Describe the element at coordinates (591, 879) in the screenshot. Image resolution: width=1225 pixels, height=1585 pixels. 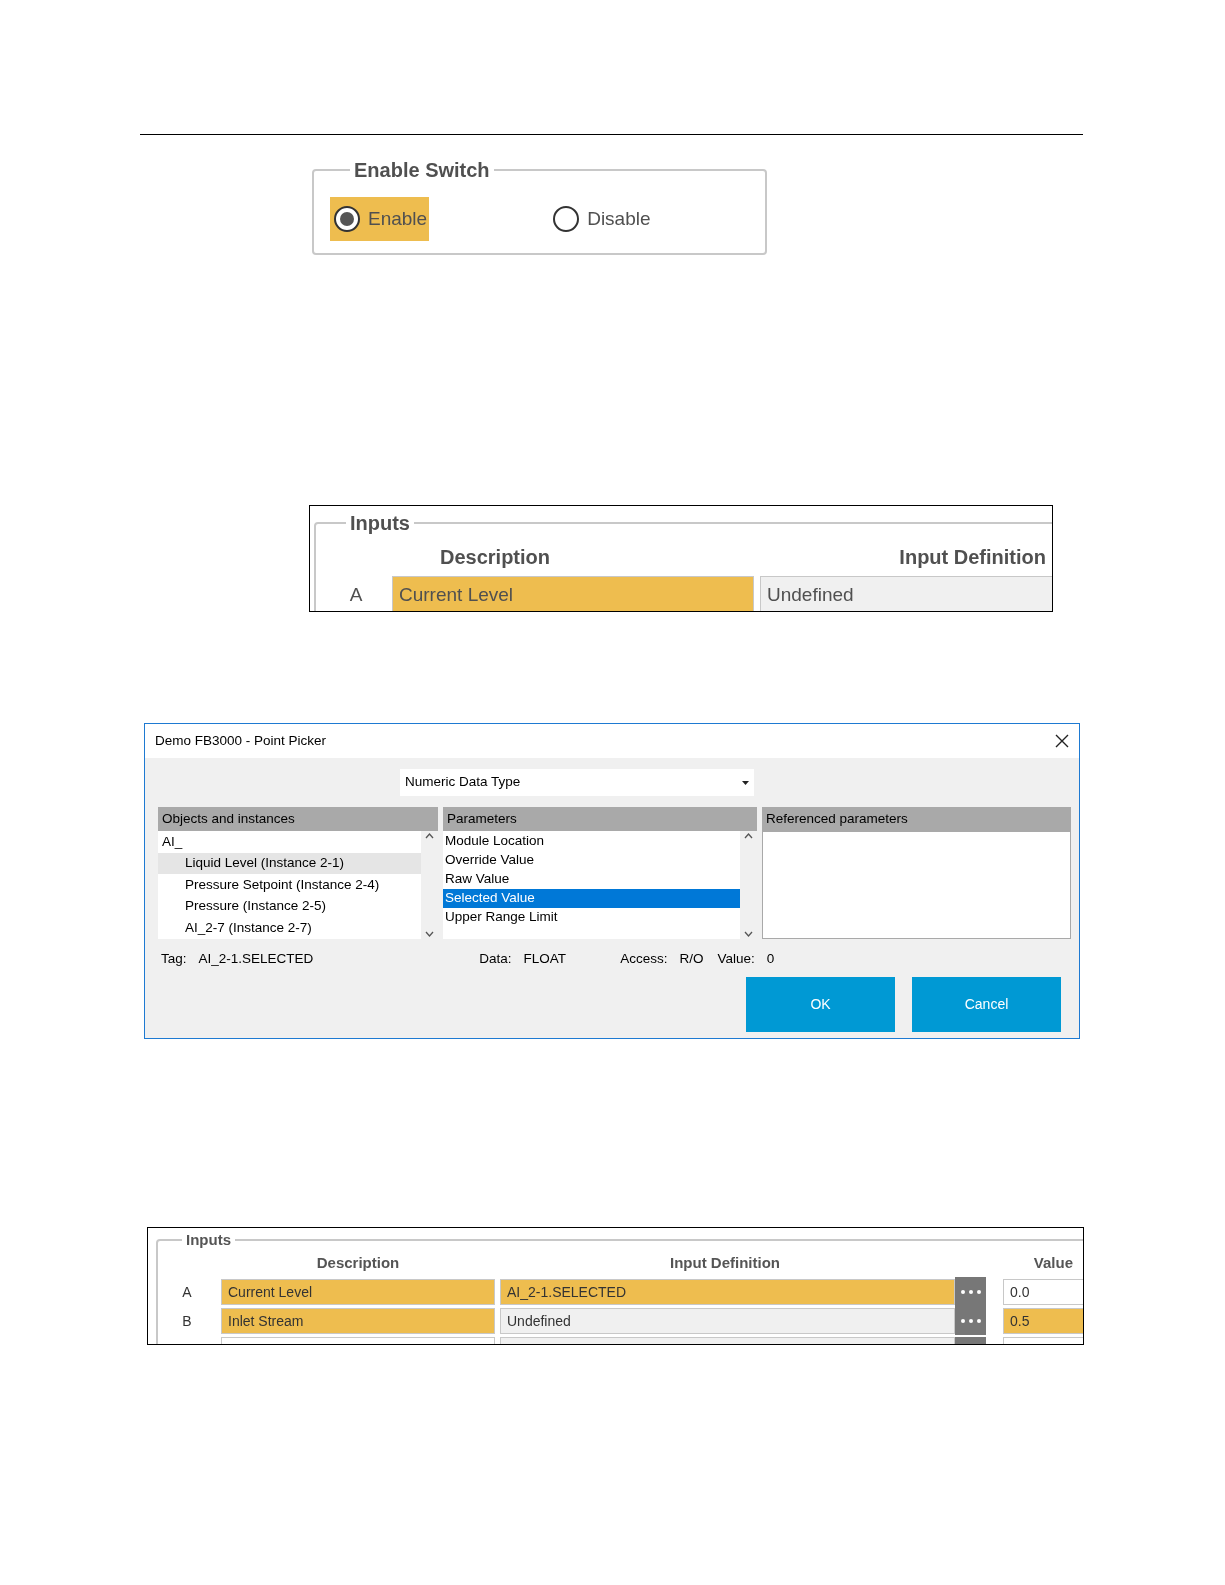
I see `list-item: Raw Value` at that location.